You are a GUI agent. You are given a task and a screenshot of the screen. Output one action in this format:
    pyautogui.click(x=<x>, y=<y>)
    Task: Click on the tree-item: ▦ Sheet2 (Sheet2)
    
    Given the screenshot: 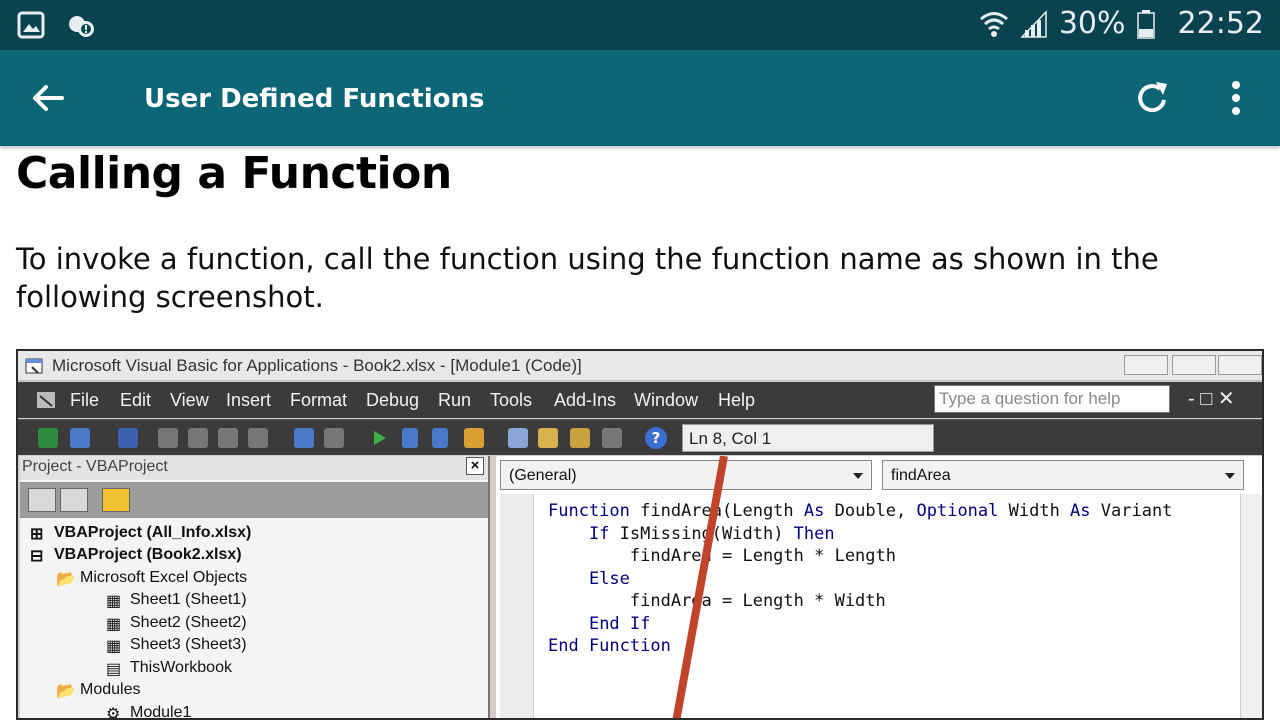 What is the action you would take?
    pyautogui.click(x=176, y=623)
    